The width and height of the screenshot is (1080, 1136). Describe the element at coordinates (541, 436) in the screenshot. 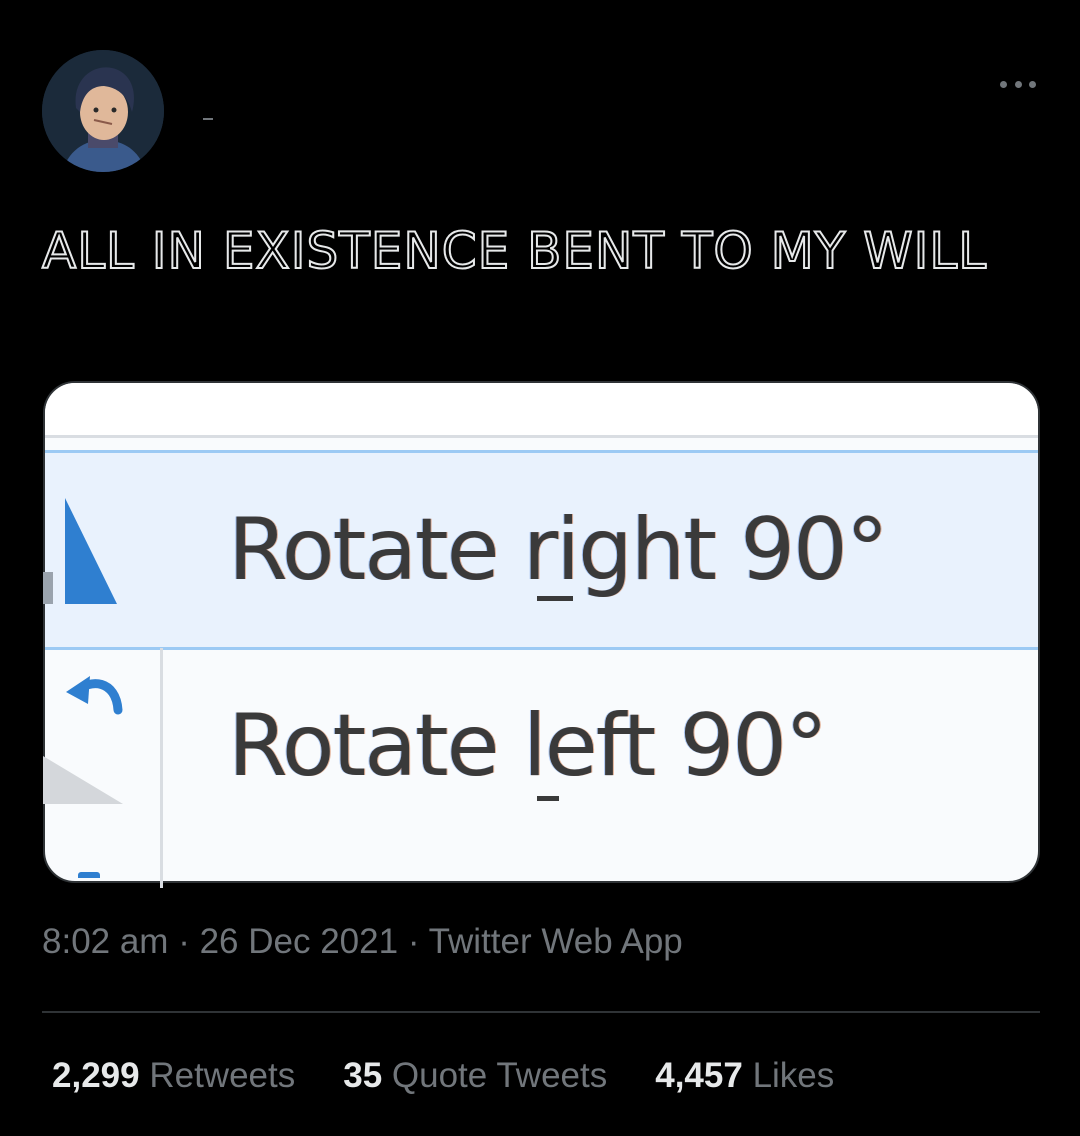

I see `menu-top-divider` at that location.